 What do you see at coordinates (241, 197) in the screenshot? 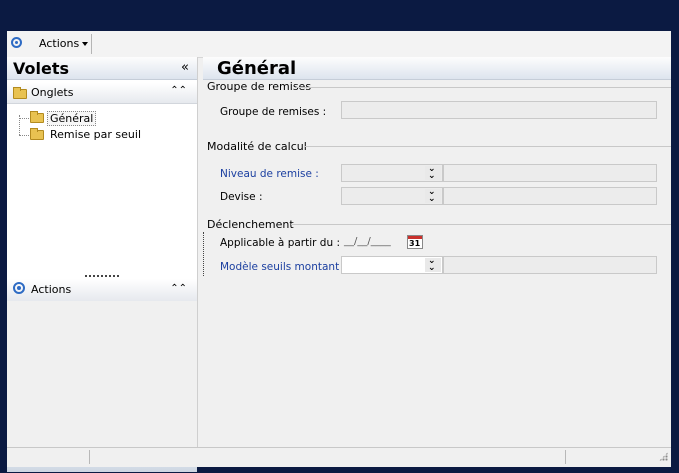
I see `devise-label: Devise :` at bounding box center [241, 197].